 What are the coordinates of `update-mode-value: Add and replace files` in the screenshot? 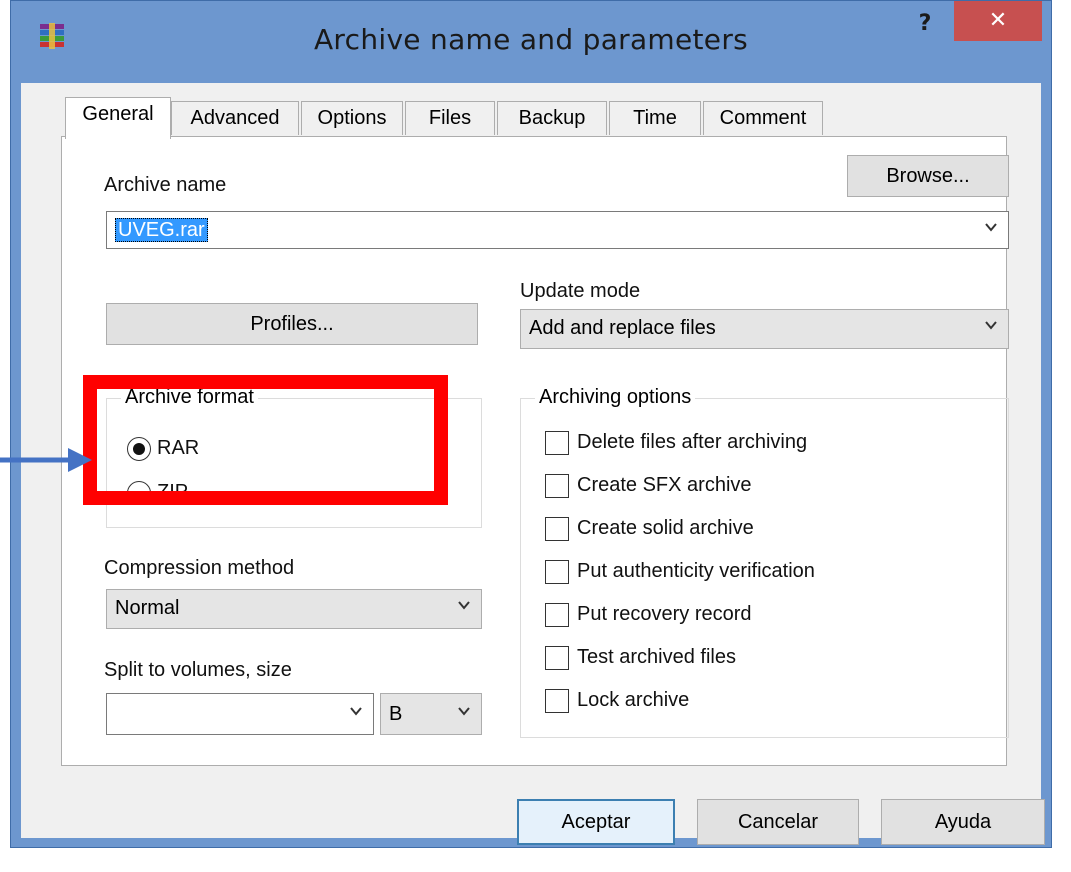 It's located at (622, 328).